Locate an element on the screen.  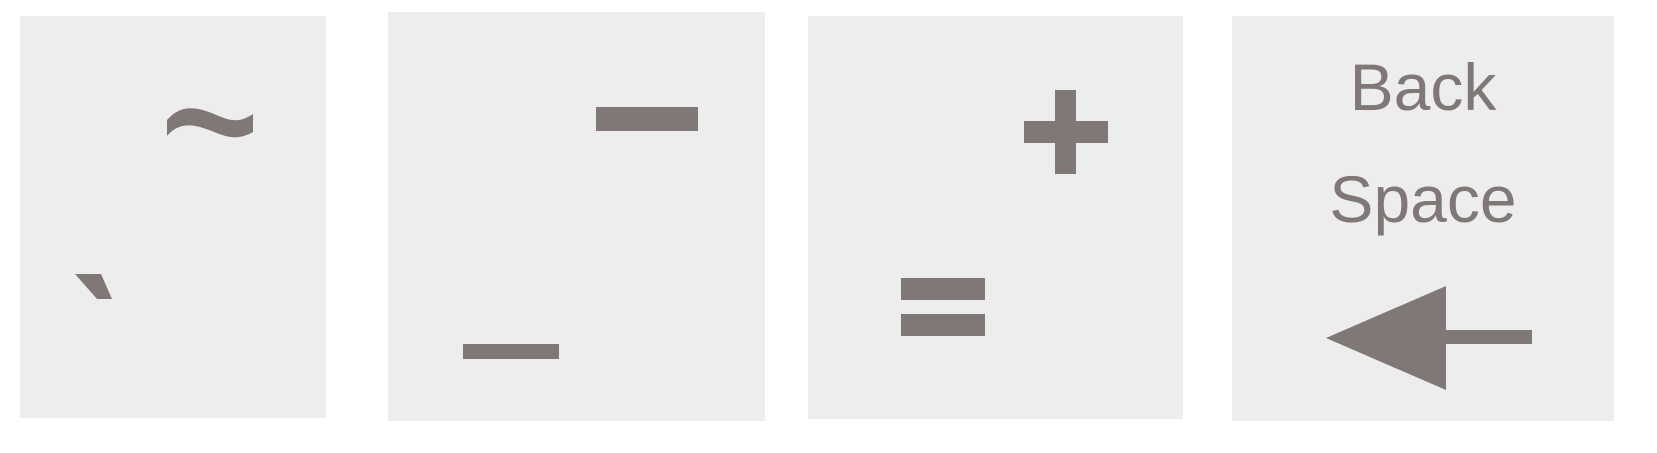
backspace-label-line1: Back is located at coordinates (1423, 87).